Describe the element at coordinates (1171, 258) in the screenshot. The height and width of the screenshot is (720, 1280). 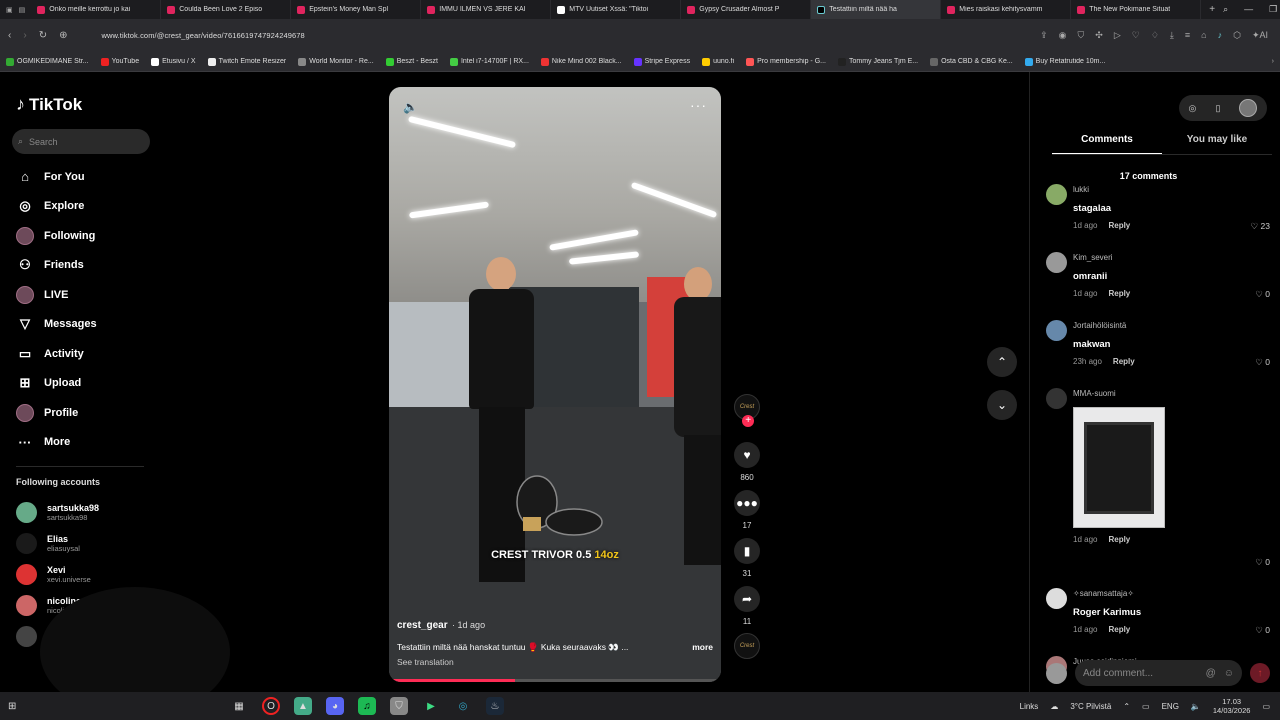
I see `comment-username: Kim_severi` at that location.